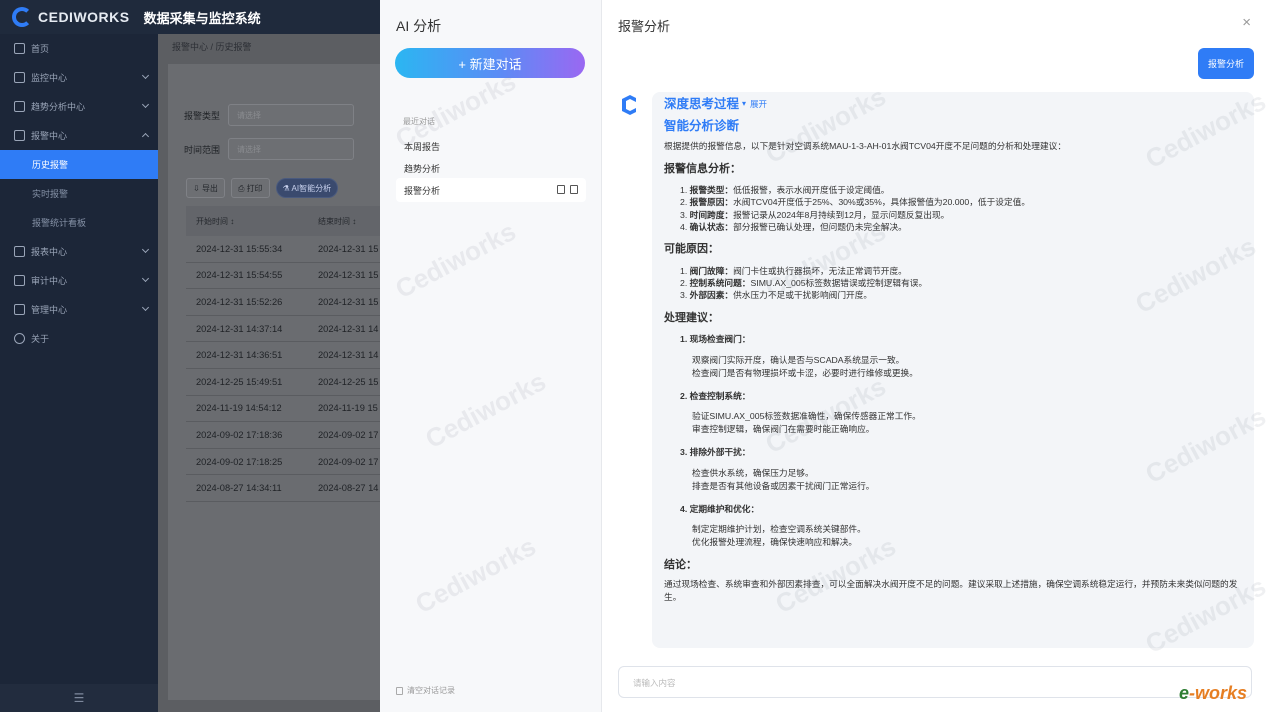 Image resolution: width=1267 pixels, height=712 pixels. I want to click on caret-down-icon: ▾, so click(744, 103).